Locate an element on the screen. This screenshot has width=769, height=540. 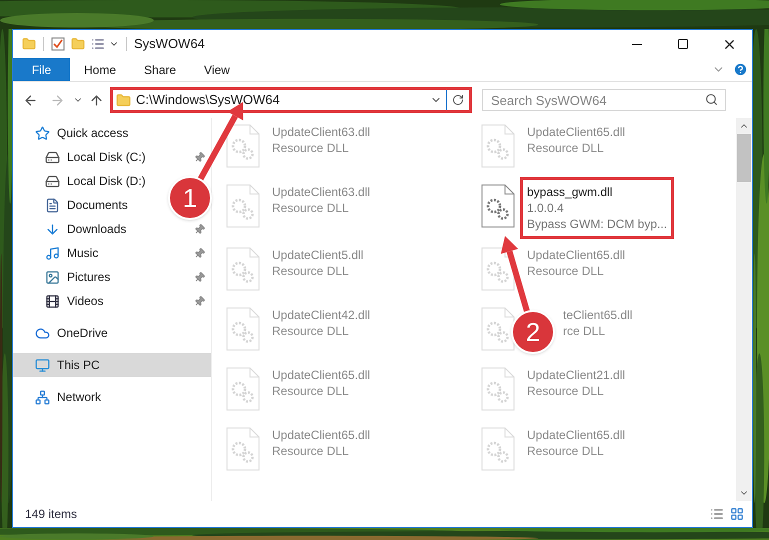
nav-item: Videos is located at coordinates (58, 301).